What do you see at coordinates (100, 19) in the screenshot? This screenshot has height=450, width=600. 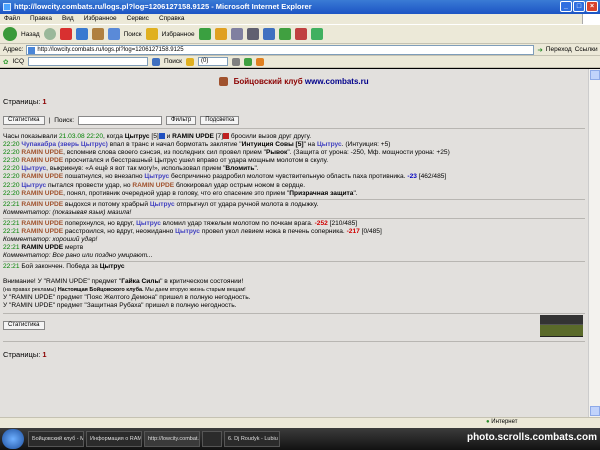 I see `menu-favorites: Избранное` at bounding box center [100, 19].